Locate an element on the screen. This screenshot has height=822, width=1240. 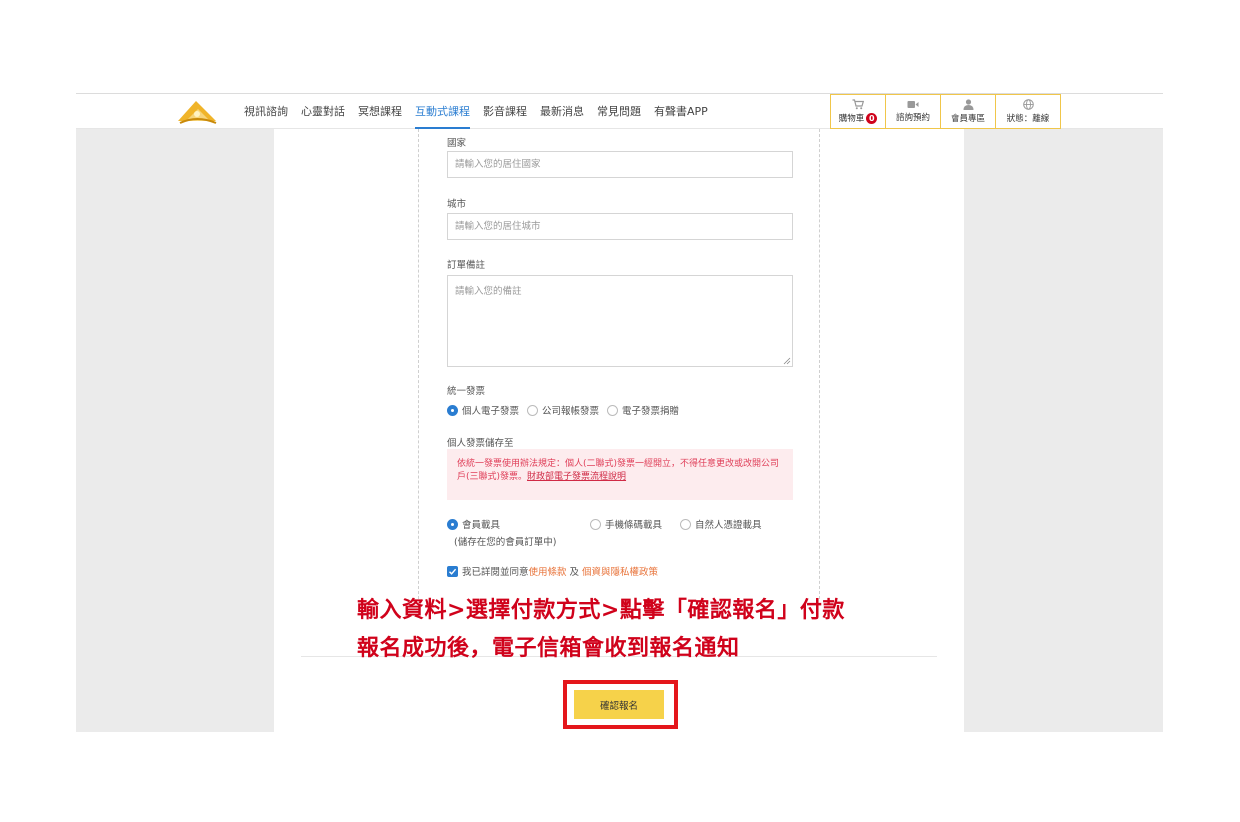
terms-link: 使用條款 is located at coordinates (548, 571).